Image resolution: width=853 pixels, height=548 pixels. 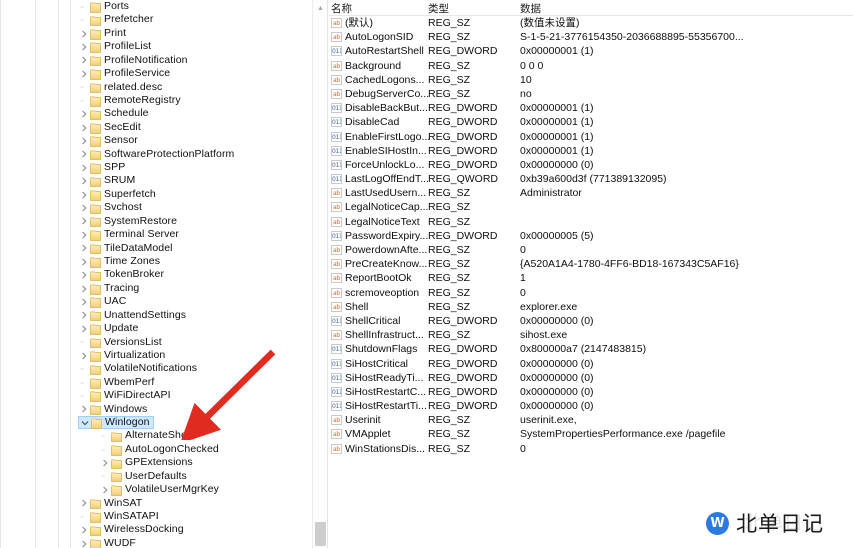 What do you see at coordinates (139, 369) in the screenshot?
I see `tree-item-hit-area: VolatileNotifications` at bounding box center [139, 369].